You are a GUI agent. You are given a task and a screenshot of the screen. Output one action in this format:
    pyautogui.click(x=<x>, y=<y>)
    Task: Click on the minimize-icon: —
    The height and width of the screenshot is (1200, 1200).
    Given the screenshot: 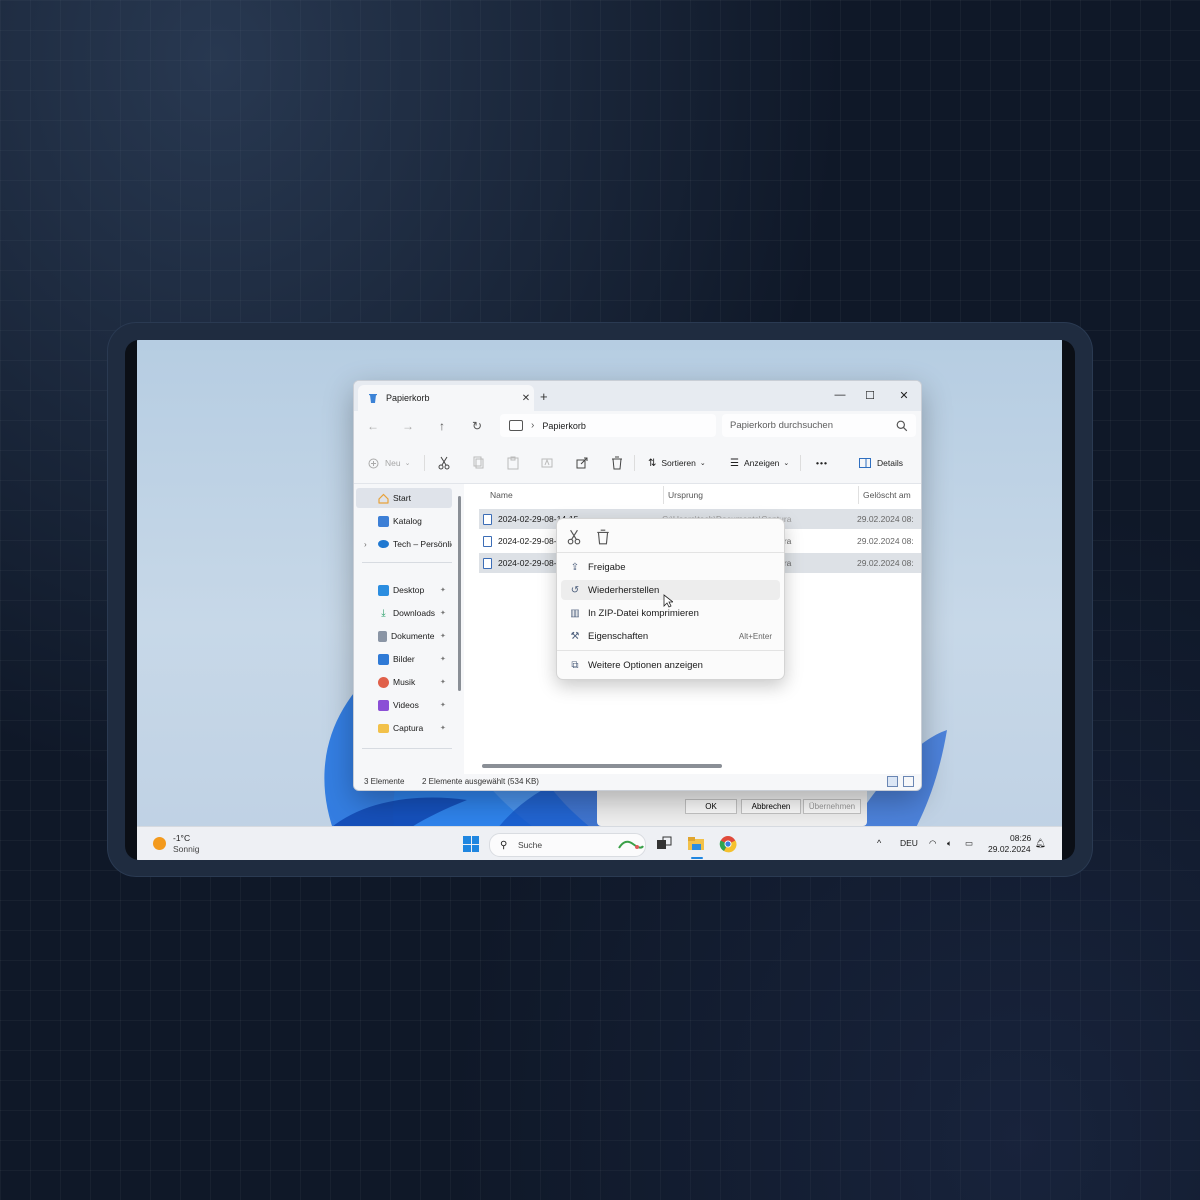 What is the action you would take?
    pyautogui.click(x=840, y=395)
    